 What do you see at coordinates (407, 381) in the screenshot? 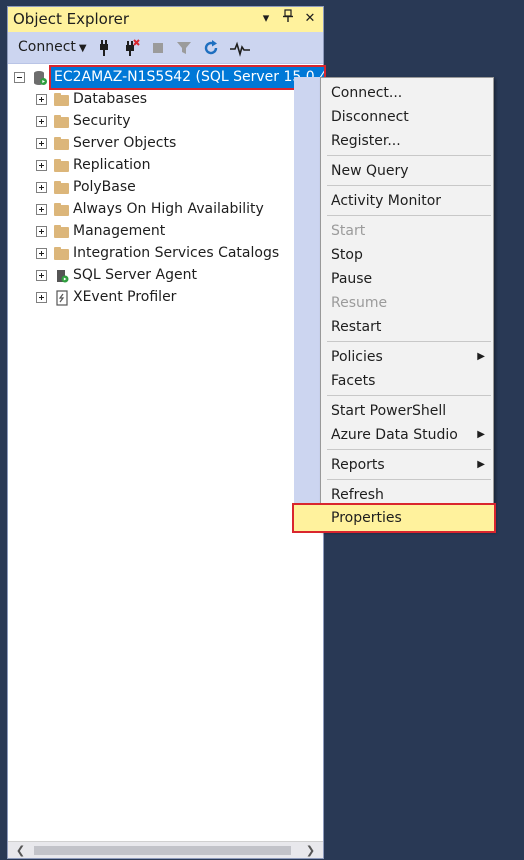
I see `menu-item-facets: Facets` at bounding box center [407, 381].